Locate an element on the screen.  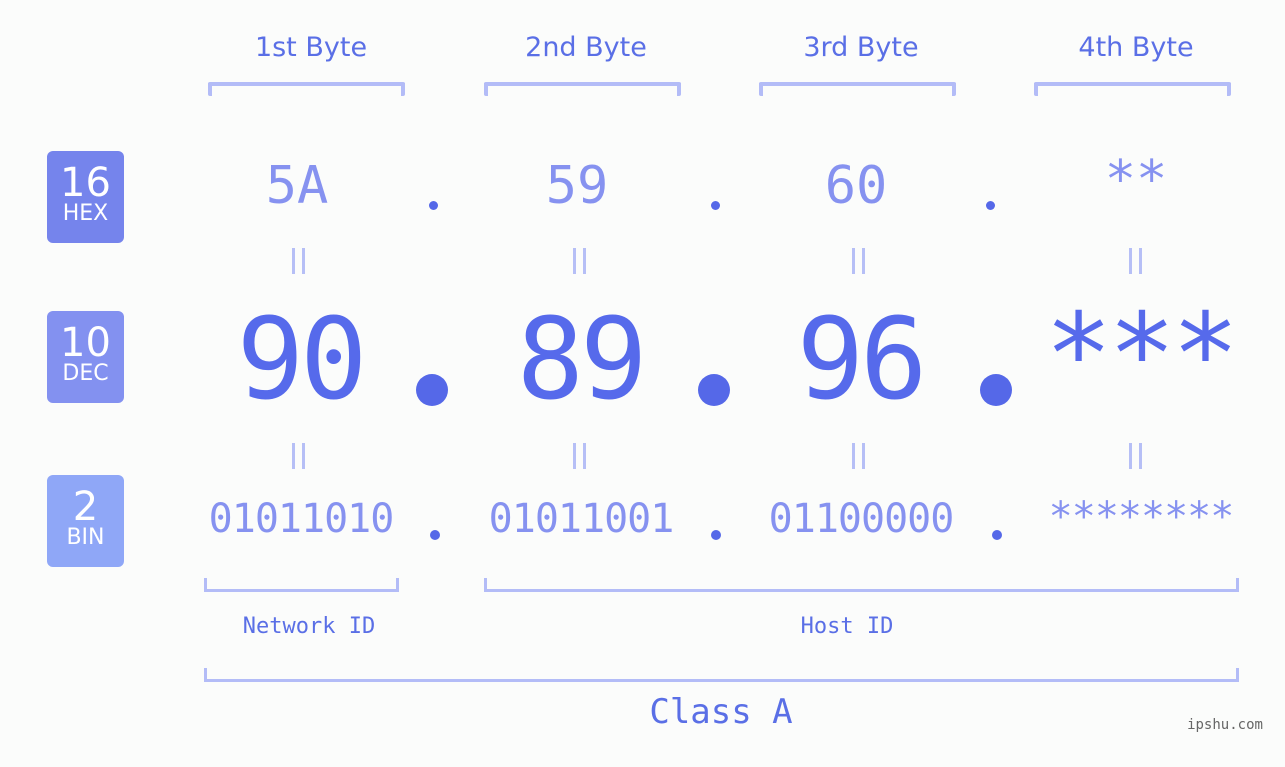
byte-header-3: 3rd Byte is located at coordinates (861, 47).